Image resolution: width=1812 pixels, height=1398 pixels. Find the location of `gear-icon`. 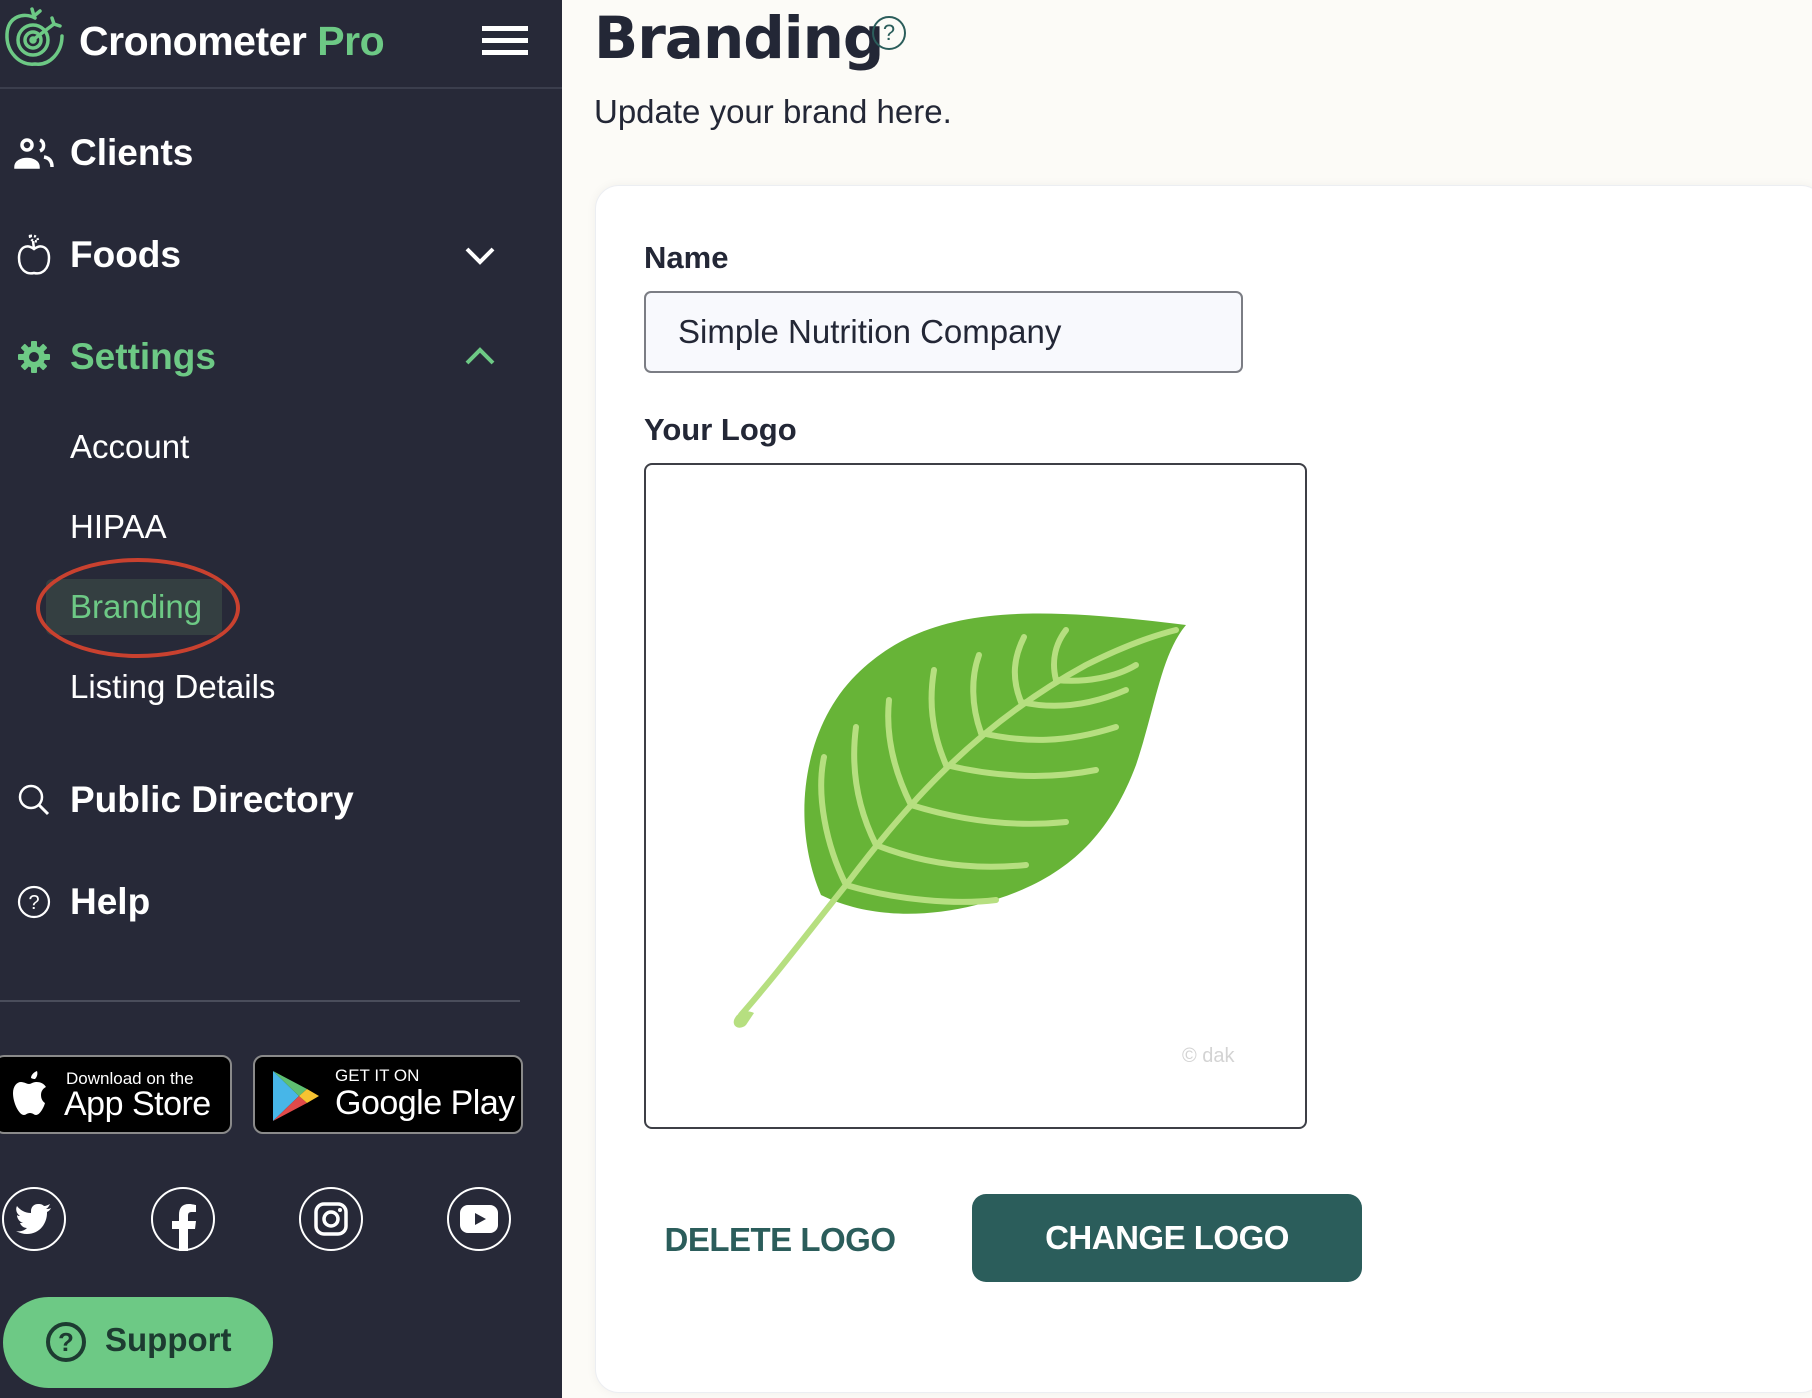

gear-icon is located at coordinates (34, 357).